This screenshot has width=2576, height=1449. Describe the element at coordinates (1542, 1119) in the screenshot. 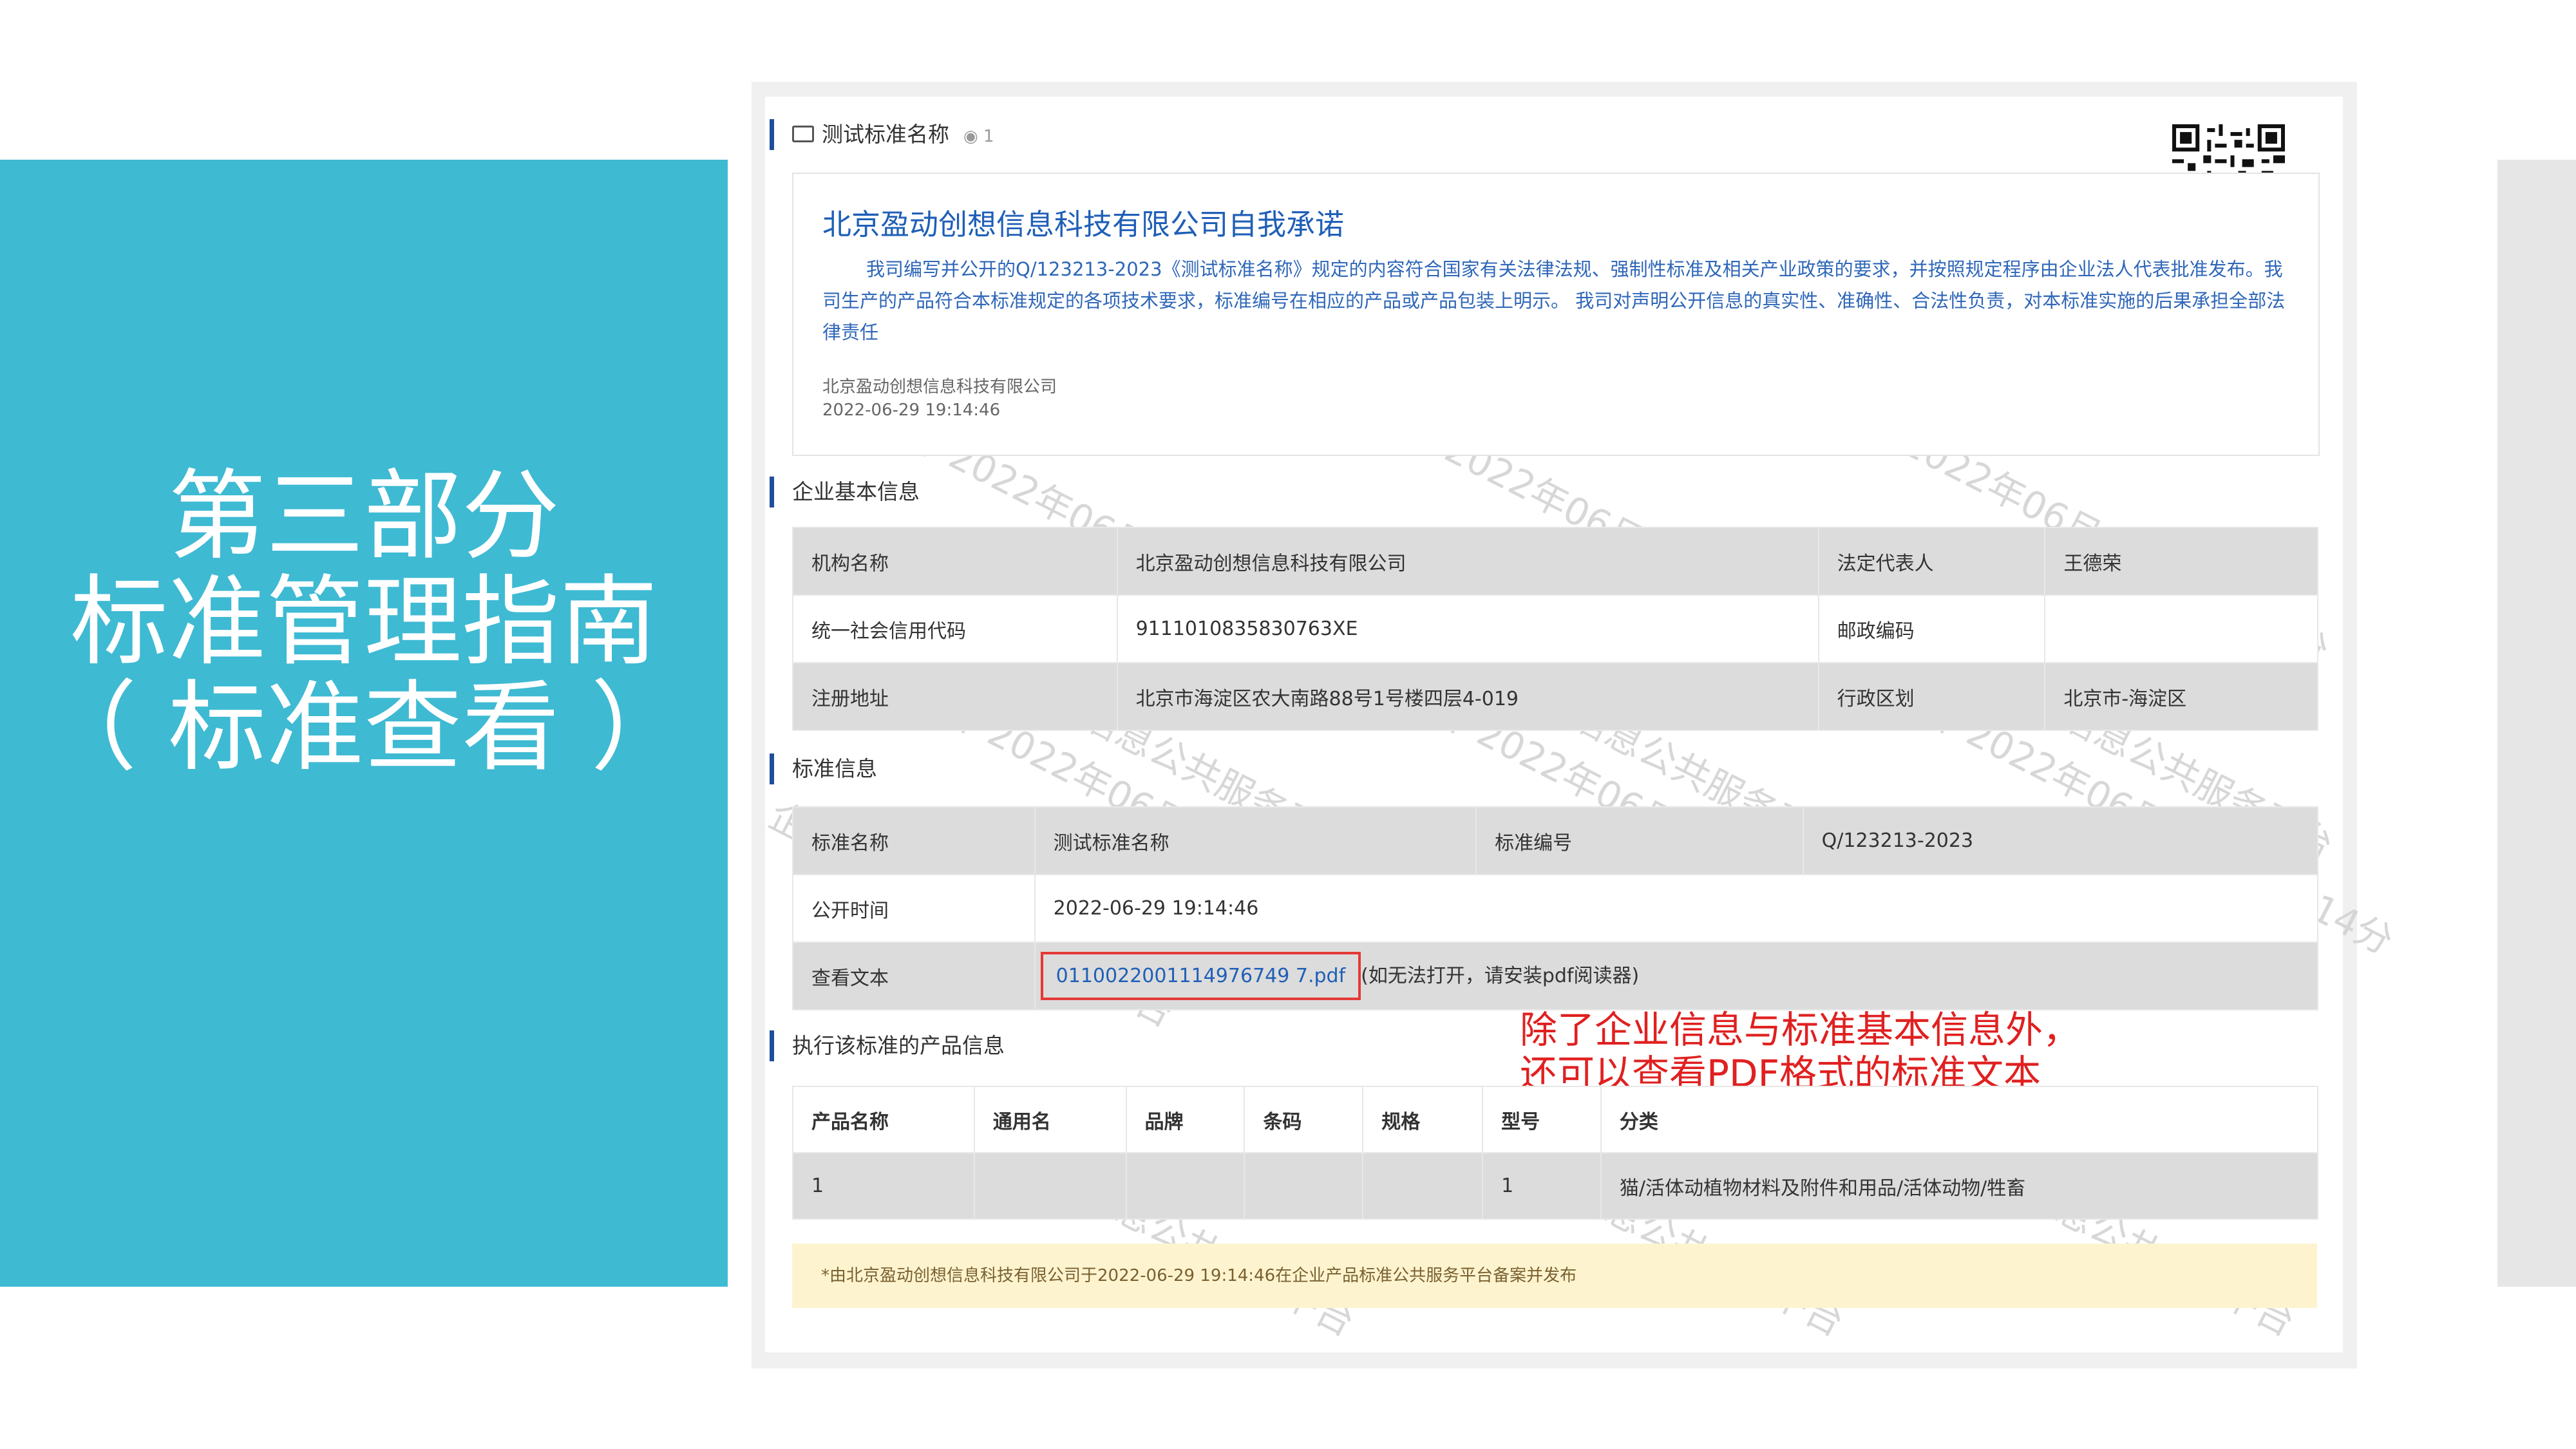

I see `column-header: 型号` at that location.